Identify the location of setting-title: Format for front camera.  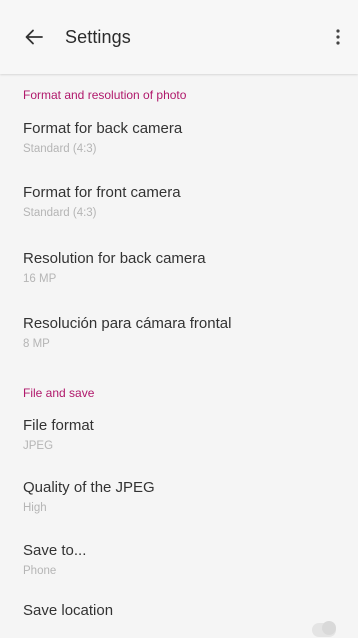
(102, 192).